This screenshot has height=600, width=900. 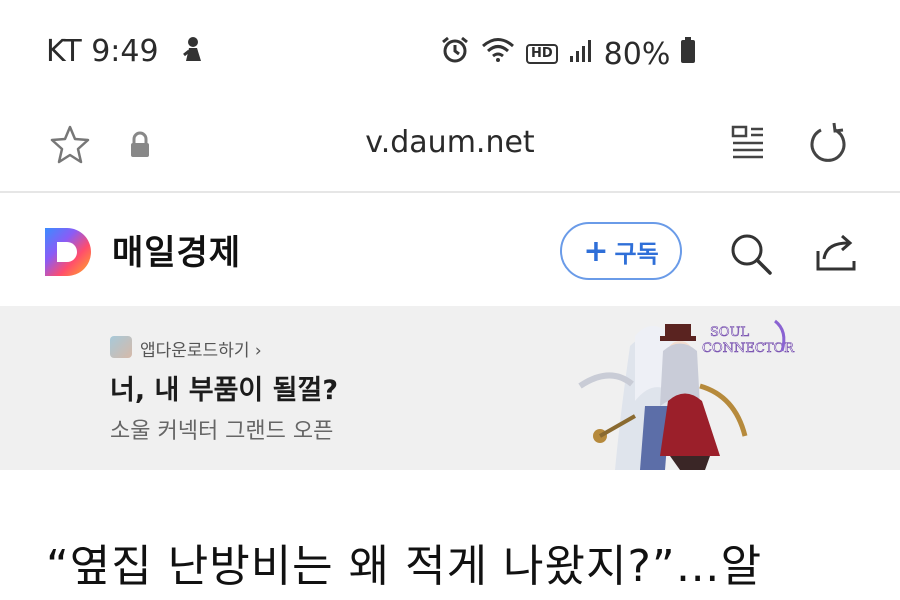 What do you see at coordinates (596, 251) in the screenshot?
I see `plus-icon: +` at bounding box center [596, 251].